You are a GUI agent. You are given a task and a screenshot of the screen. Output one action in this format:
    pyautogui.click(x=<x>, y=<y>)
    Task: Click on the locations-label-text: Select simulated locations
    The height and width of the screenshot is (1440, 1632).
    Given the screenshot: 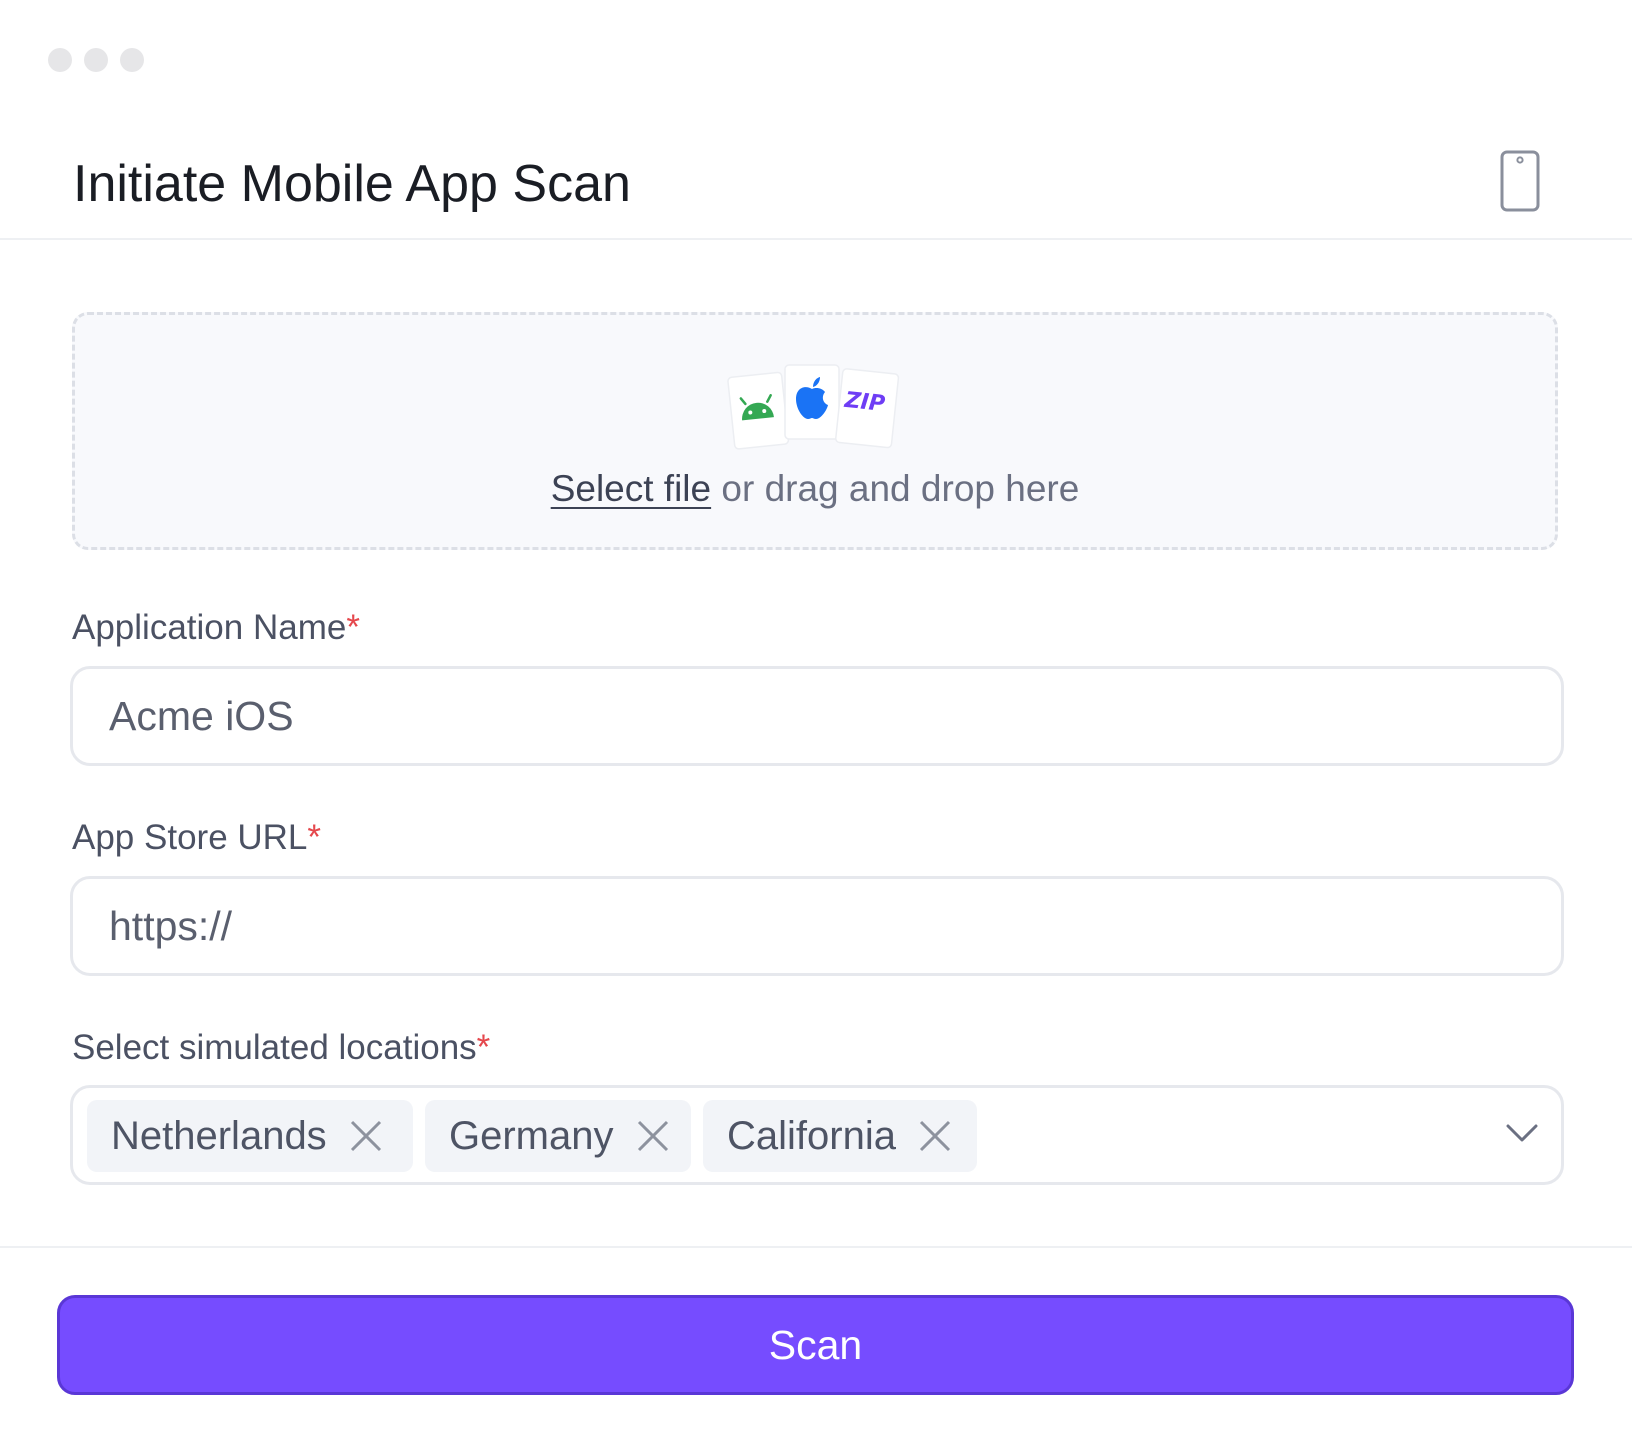 What is the action you would take?
    pyautogui.click(x=274, y=1047)
    